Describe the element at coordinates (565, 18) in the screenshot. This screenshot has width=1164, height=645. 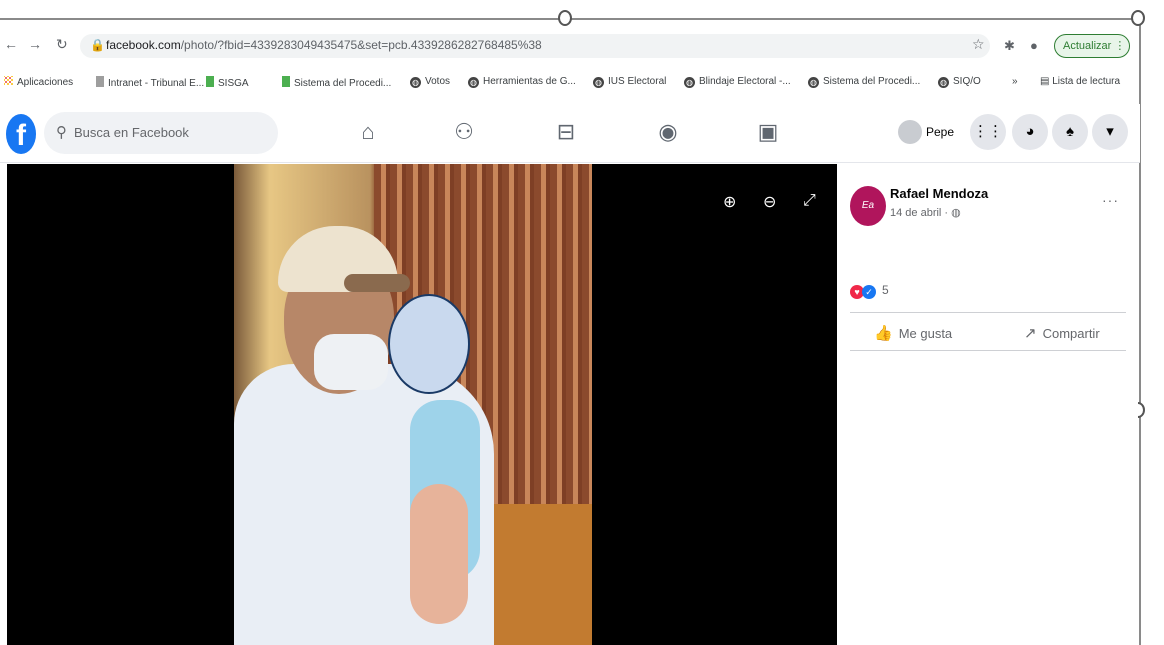
I see `resize-handle-top` at that location.